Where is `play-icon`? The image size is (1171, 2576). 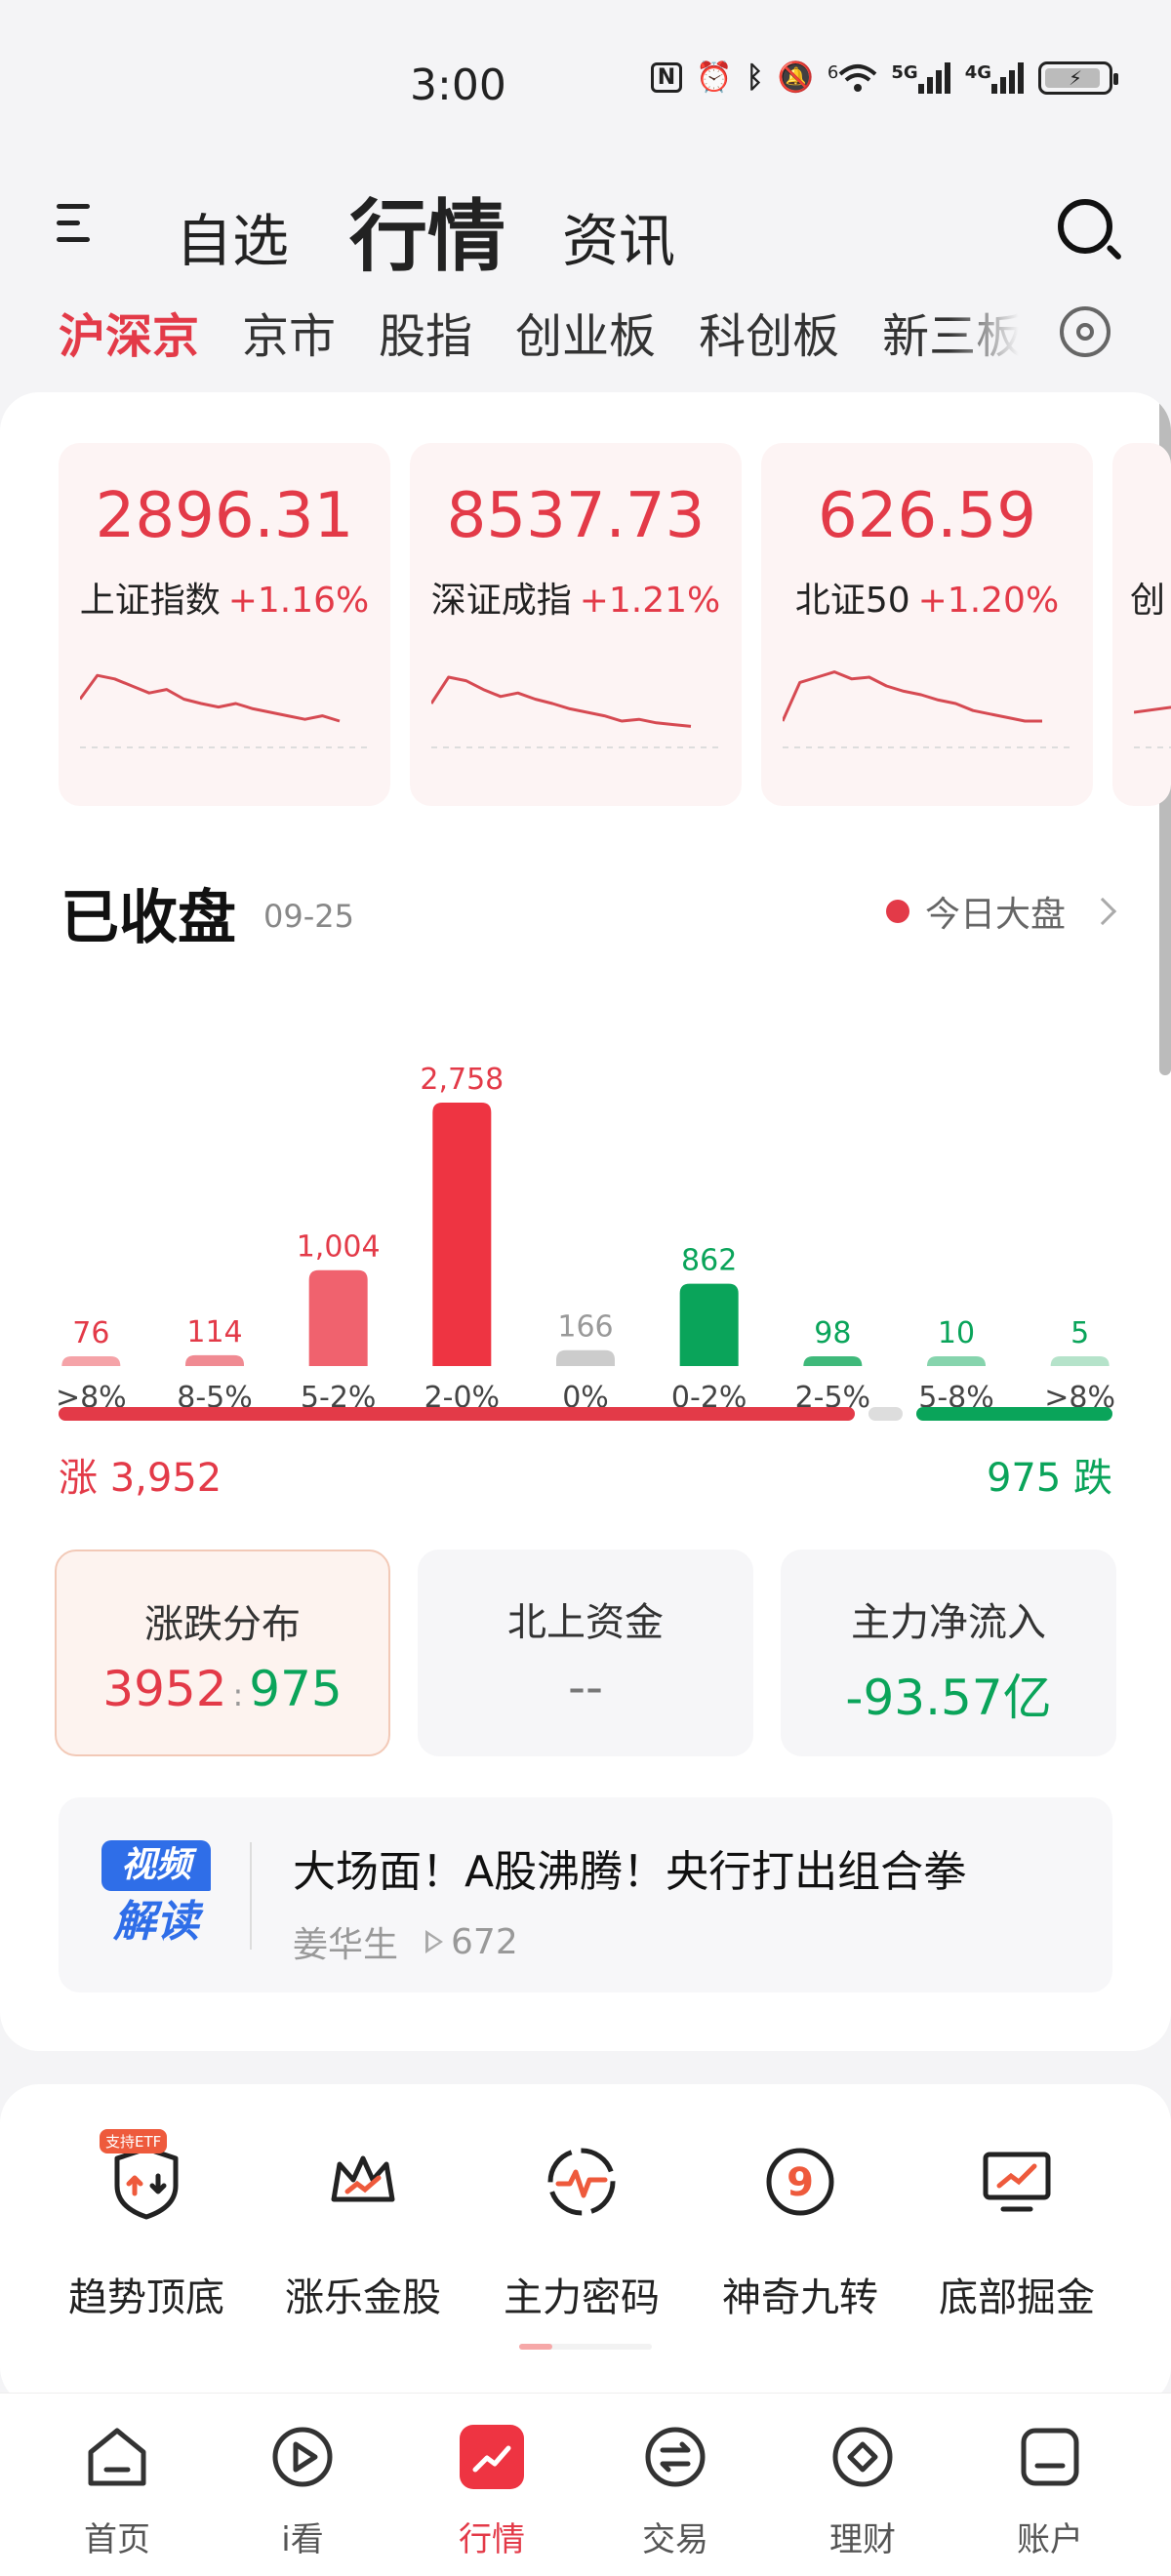
play-icon is located at coordinates (434, 1941).